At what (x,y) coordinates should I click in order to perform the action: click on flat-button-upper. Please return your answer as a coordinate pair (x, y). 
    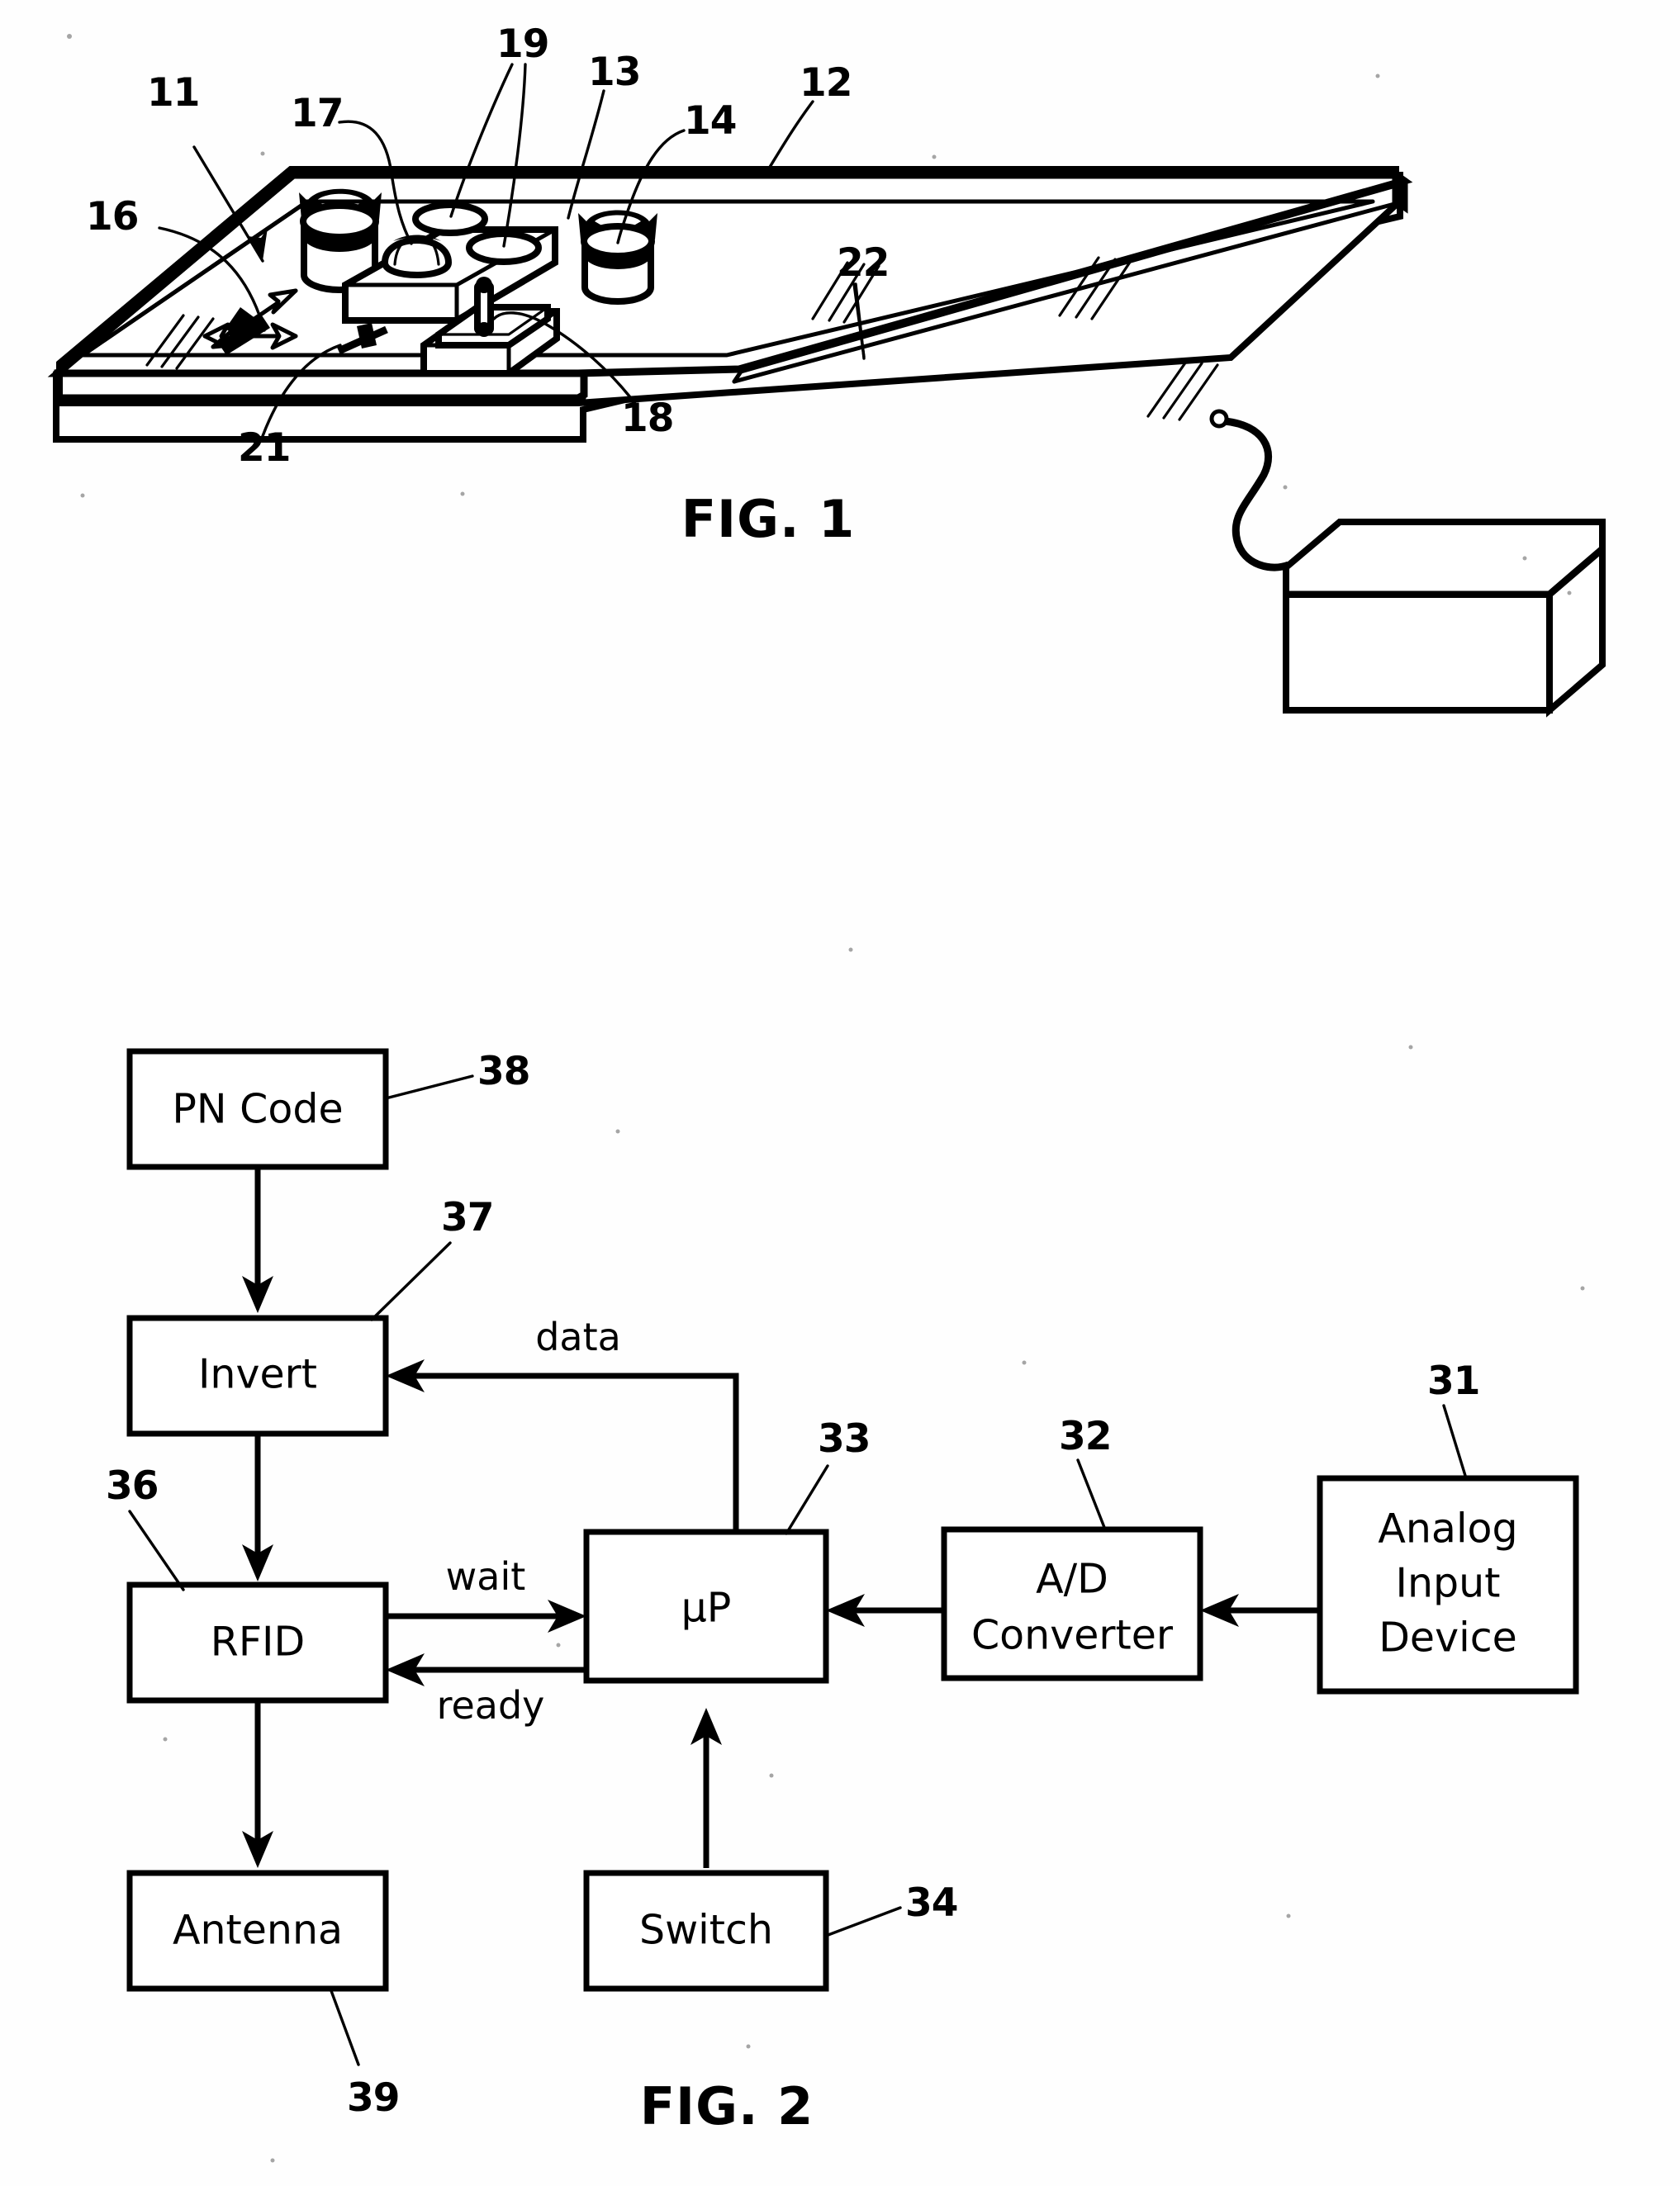
    Looking at the image, I should click on (450, 219).